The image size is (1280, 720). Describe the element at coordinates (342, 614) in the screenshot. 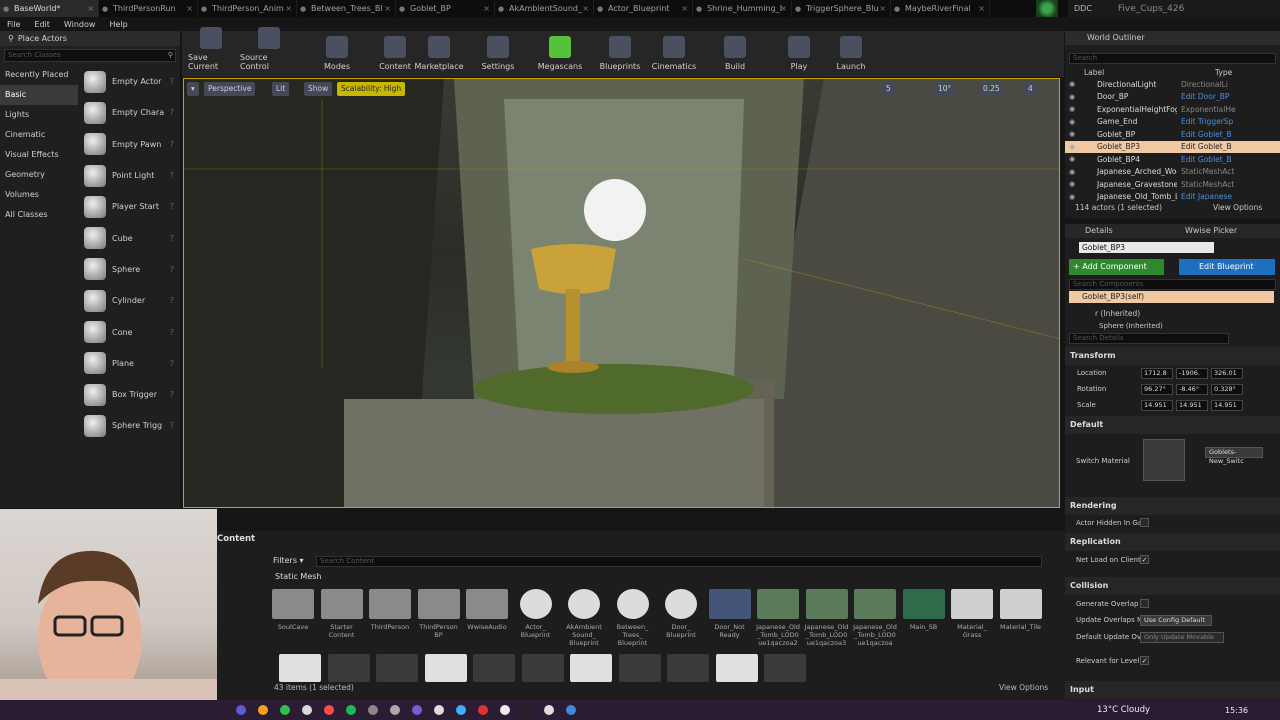

I see `asset-tile: Starter Content` at that location.